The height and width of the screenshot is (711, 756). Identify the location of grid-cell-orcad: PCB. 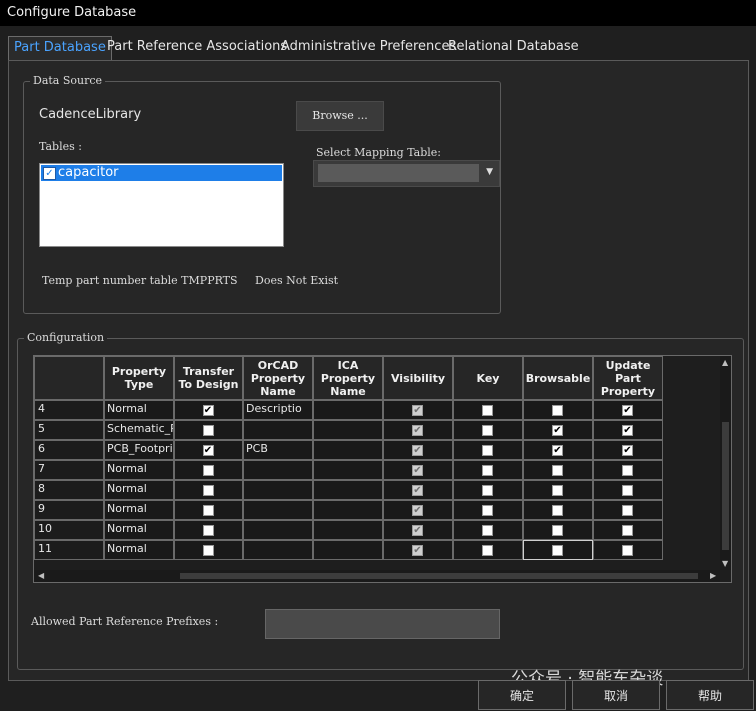
(278, 450).